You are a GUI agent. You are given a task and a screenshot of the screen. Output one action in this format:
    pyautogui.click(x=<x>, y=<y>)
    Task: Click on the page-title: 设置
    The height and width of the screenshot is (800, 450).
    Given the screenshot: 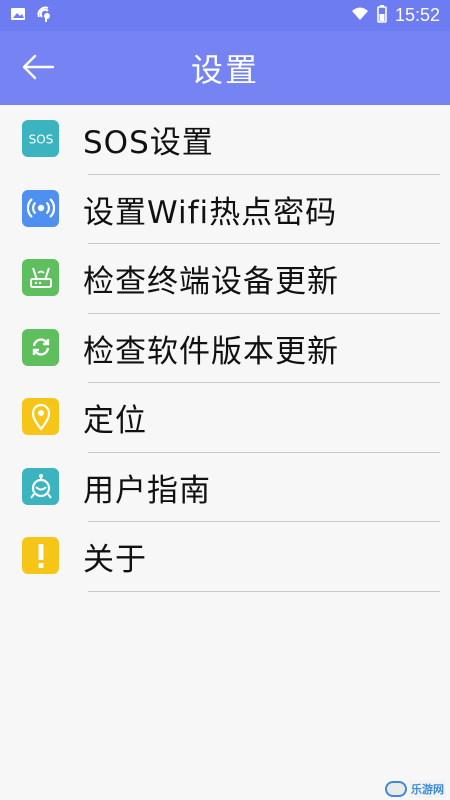 What is the action you would take?
    pyautogui.click(x=224, y=70)
    